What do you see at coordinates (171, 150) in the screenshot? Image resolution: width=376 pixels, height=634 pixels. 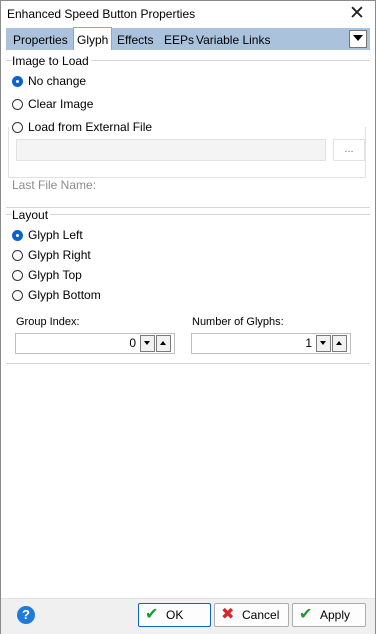 I see `external-file-input` at bounding box center [171, 150].